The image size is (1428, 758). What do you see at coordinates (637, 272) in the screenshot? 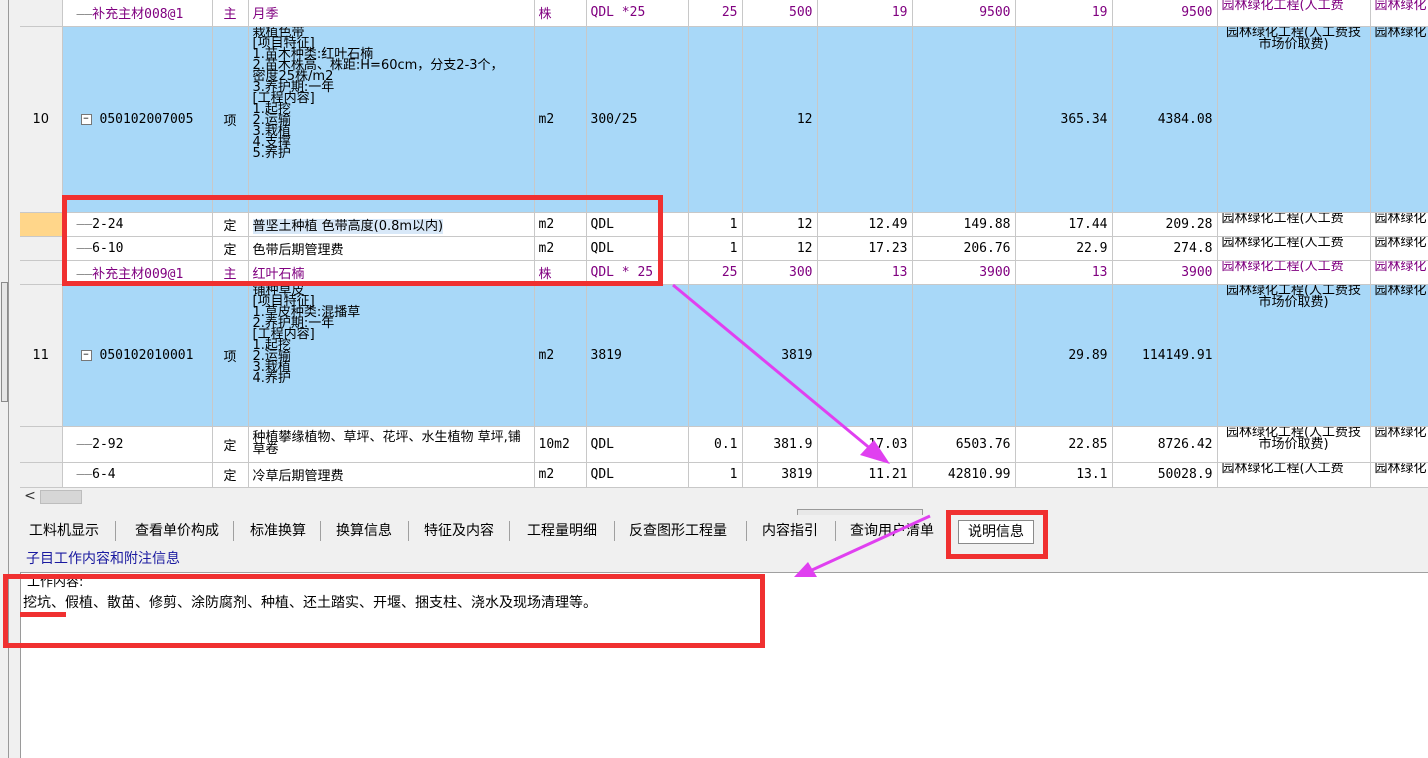
I see `expression-cell: QDL * 25` at bounding box center [637, 272].